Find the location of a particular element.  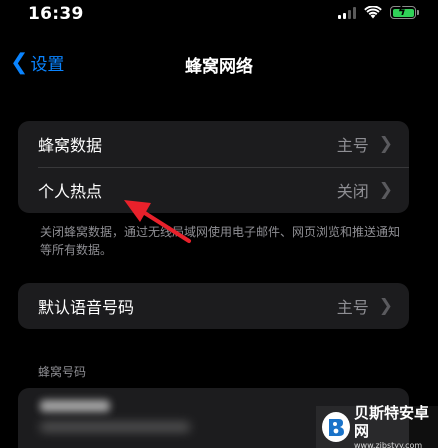

watermark: 贝斯特安卓网 www.zjbstyy.com is located at coordinates (377, 425).